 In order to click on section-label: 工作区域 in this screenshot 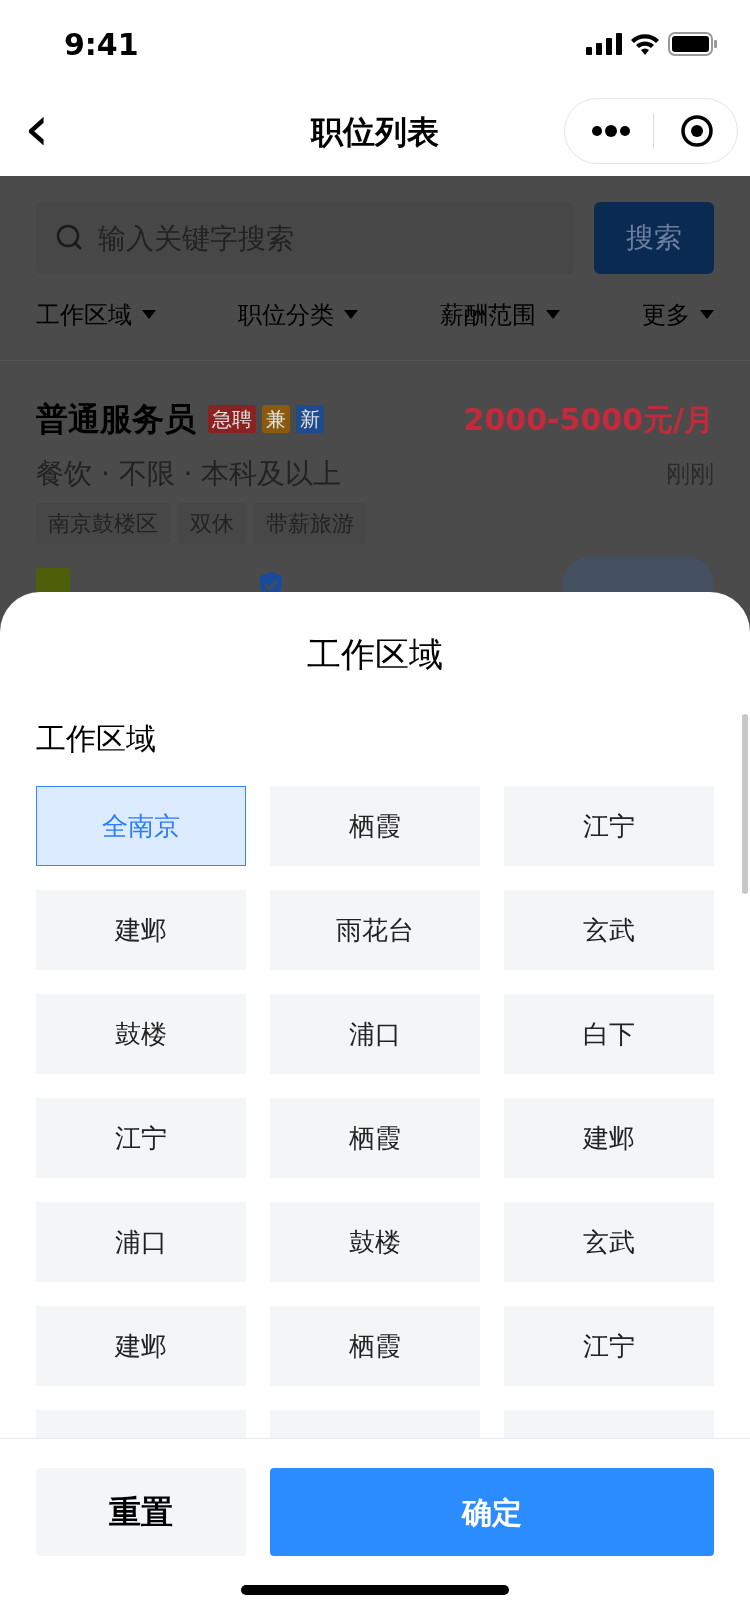, I will do `click(96, 738)`.